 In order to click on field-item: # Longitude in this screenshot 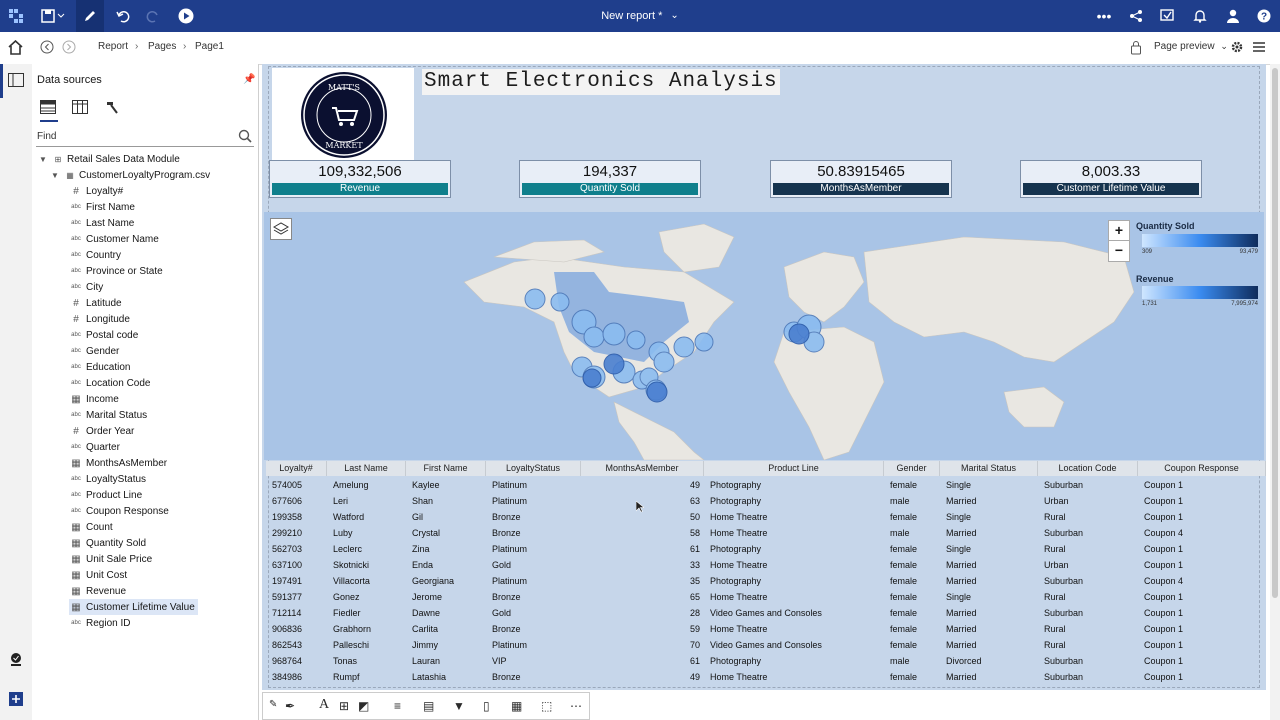, I will do `click(101, 319)`.